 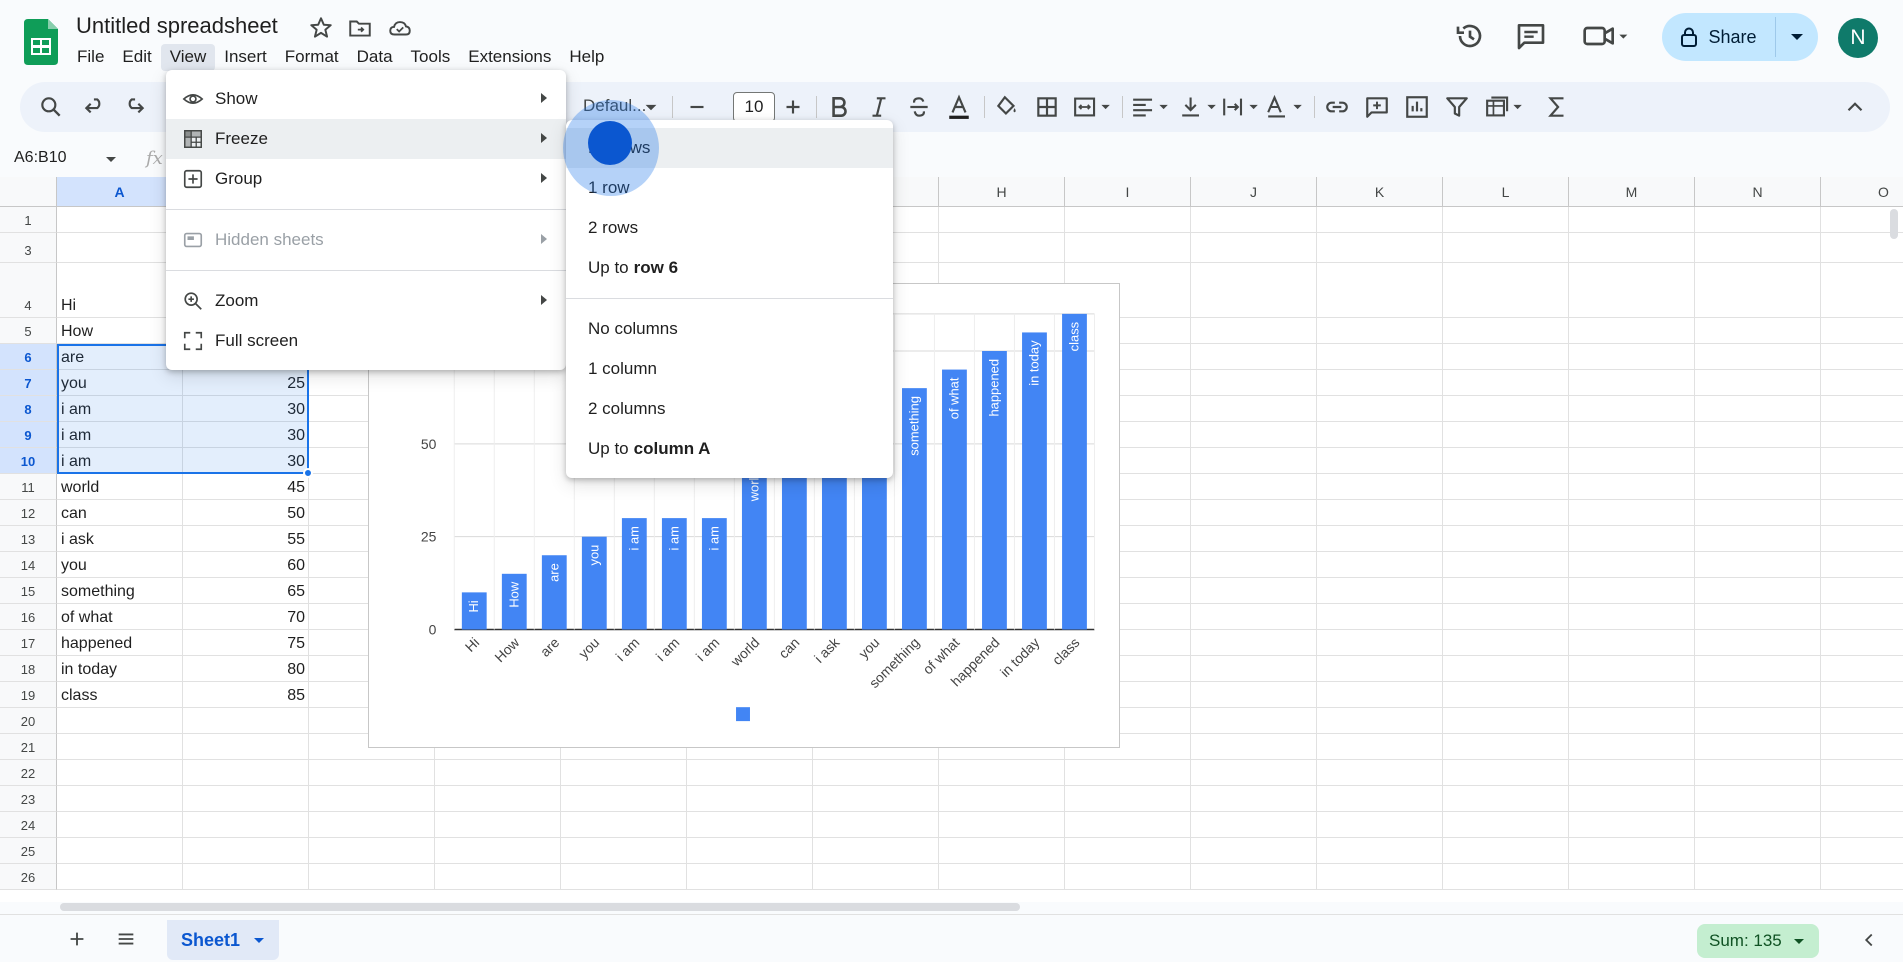 I want to click on row-header: 8, so click(x=28, y=409).